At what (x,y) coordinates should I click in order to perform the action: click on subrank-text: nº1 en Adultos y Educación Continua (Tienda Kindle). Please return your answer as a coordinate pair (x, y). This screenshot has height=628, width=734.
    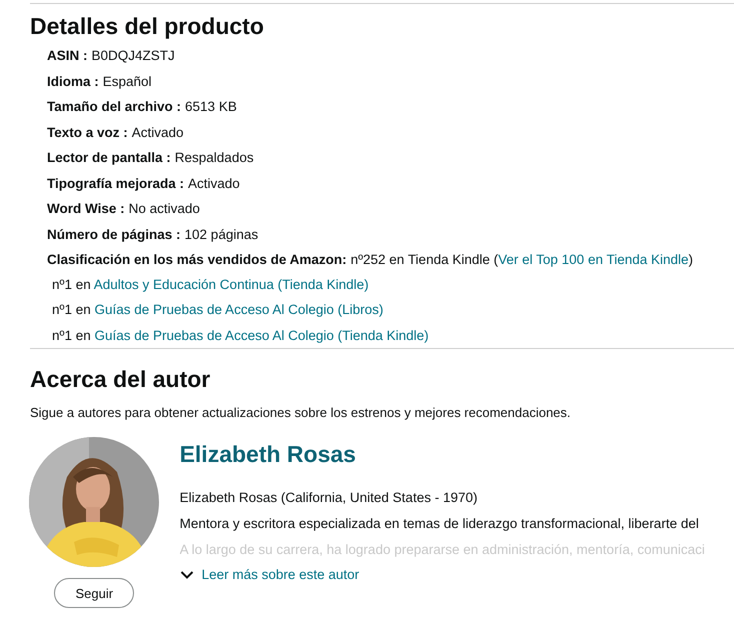
    Looking at the image, I should click on (211, 285).